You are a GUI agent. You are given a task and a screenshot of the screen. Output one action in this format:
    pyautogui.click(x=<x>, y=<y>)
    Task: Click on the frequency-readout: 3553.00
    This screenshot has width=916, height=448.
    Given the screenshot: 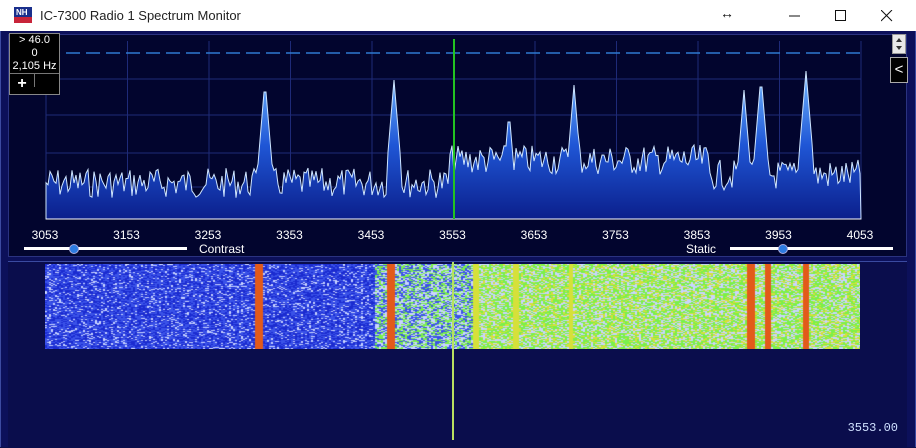 What is the action you would take?
    pyautogui.click(x=872, y=428)
    